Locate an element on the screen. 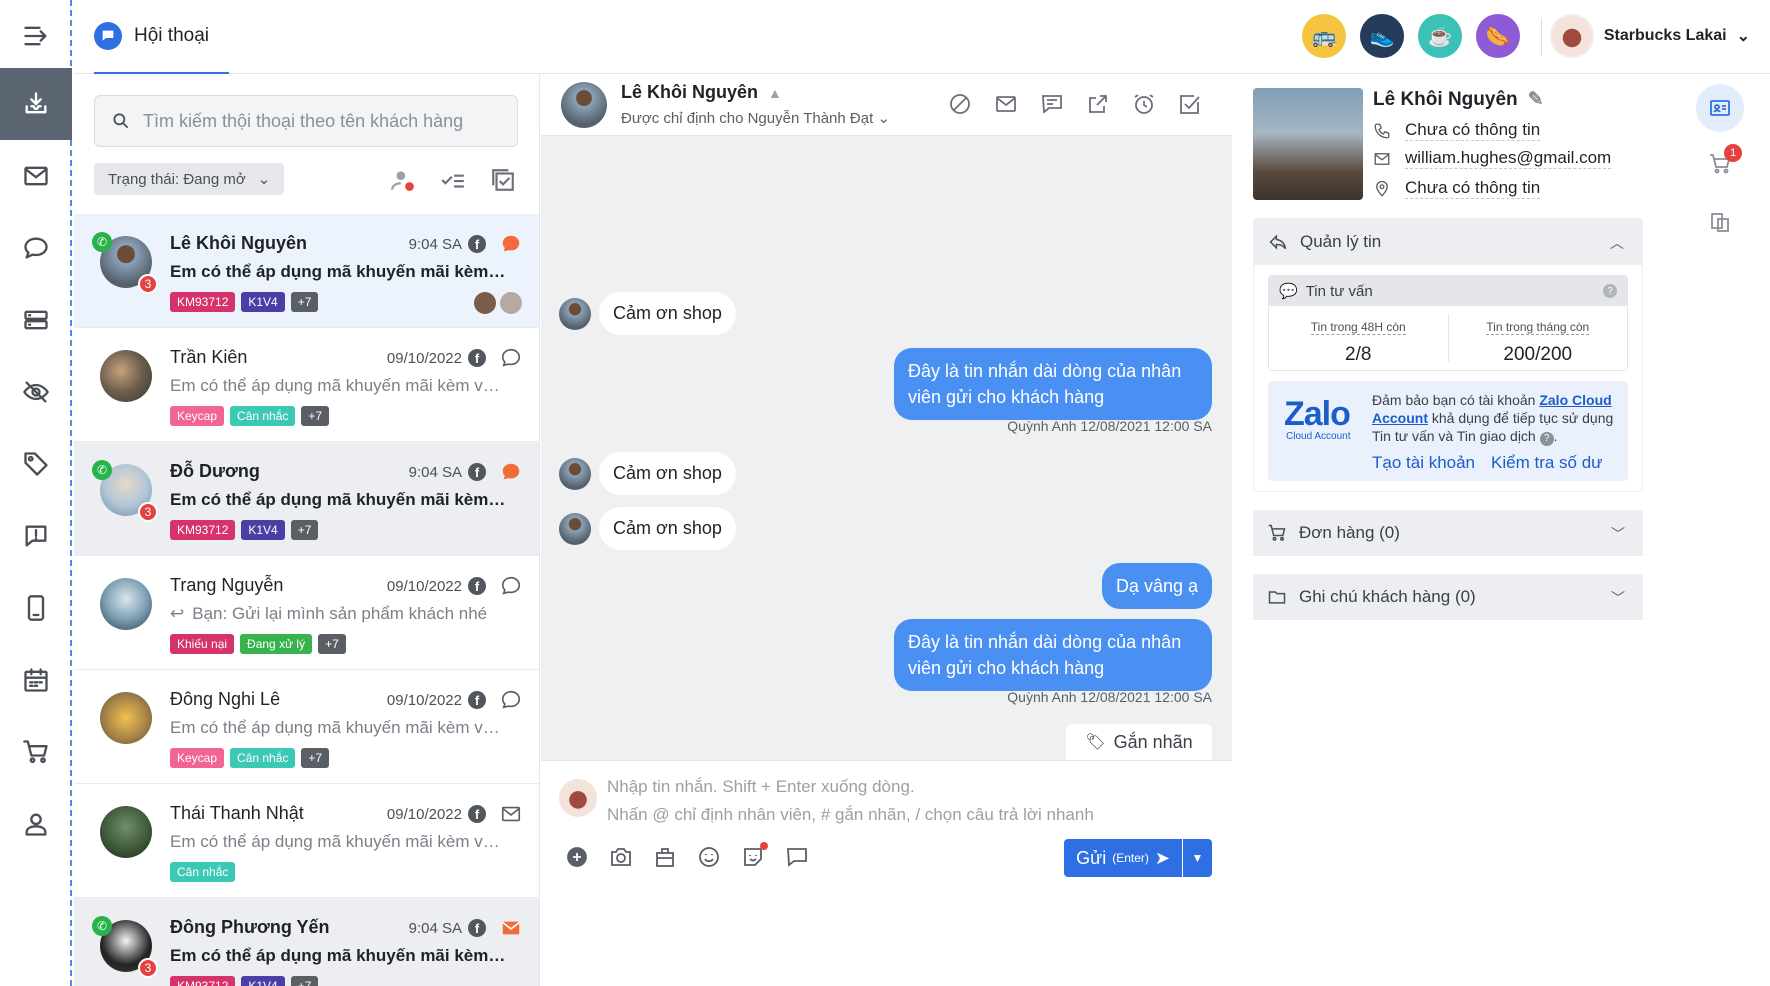 The image size is (1770, 986). chevron-down-icon: ⌄ is located at coordinates (264, 179).